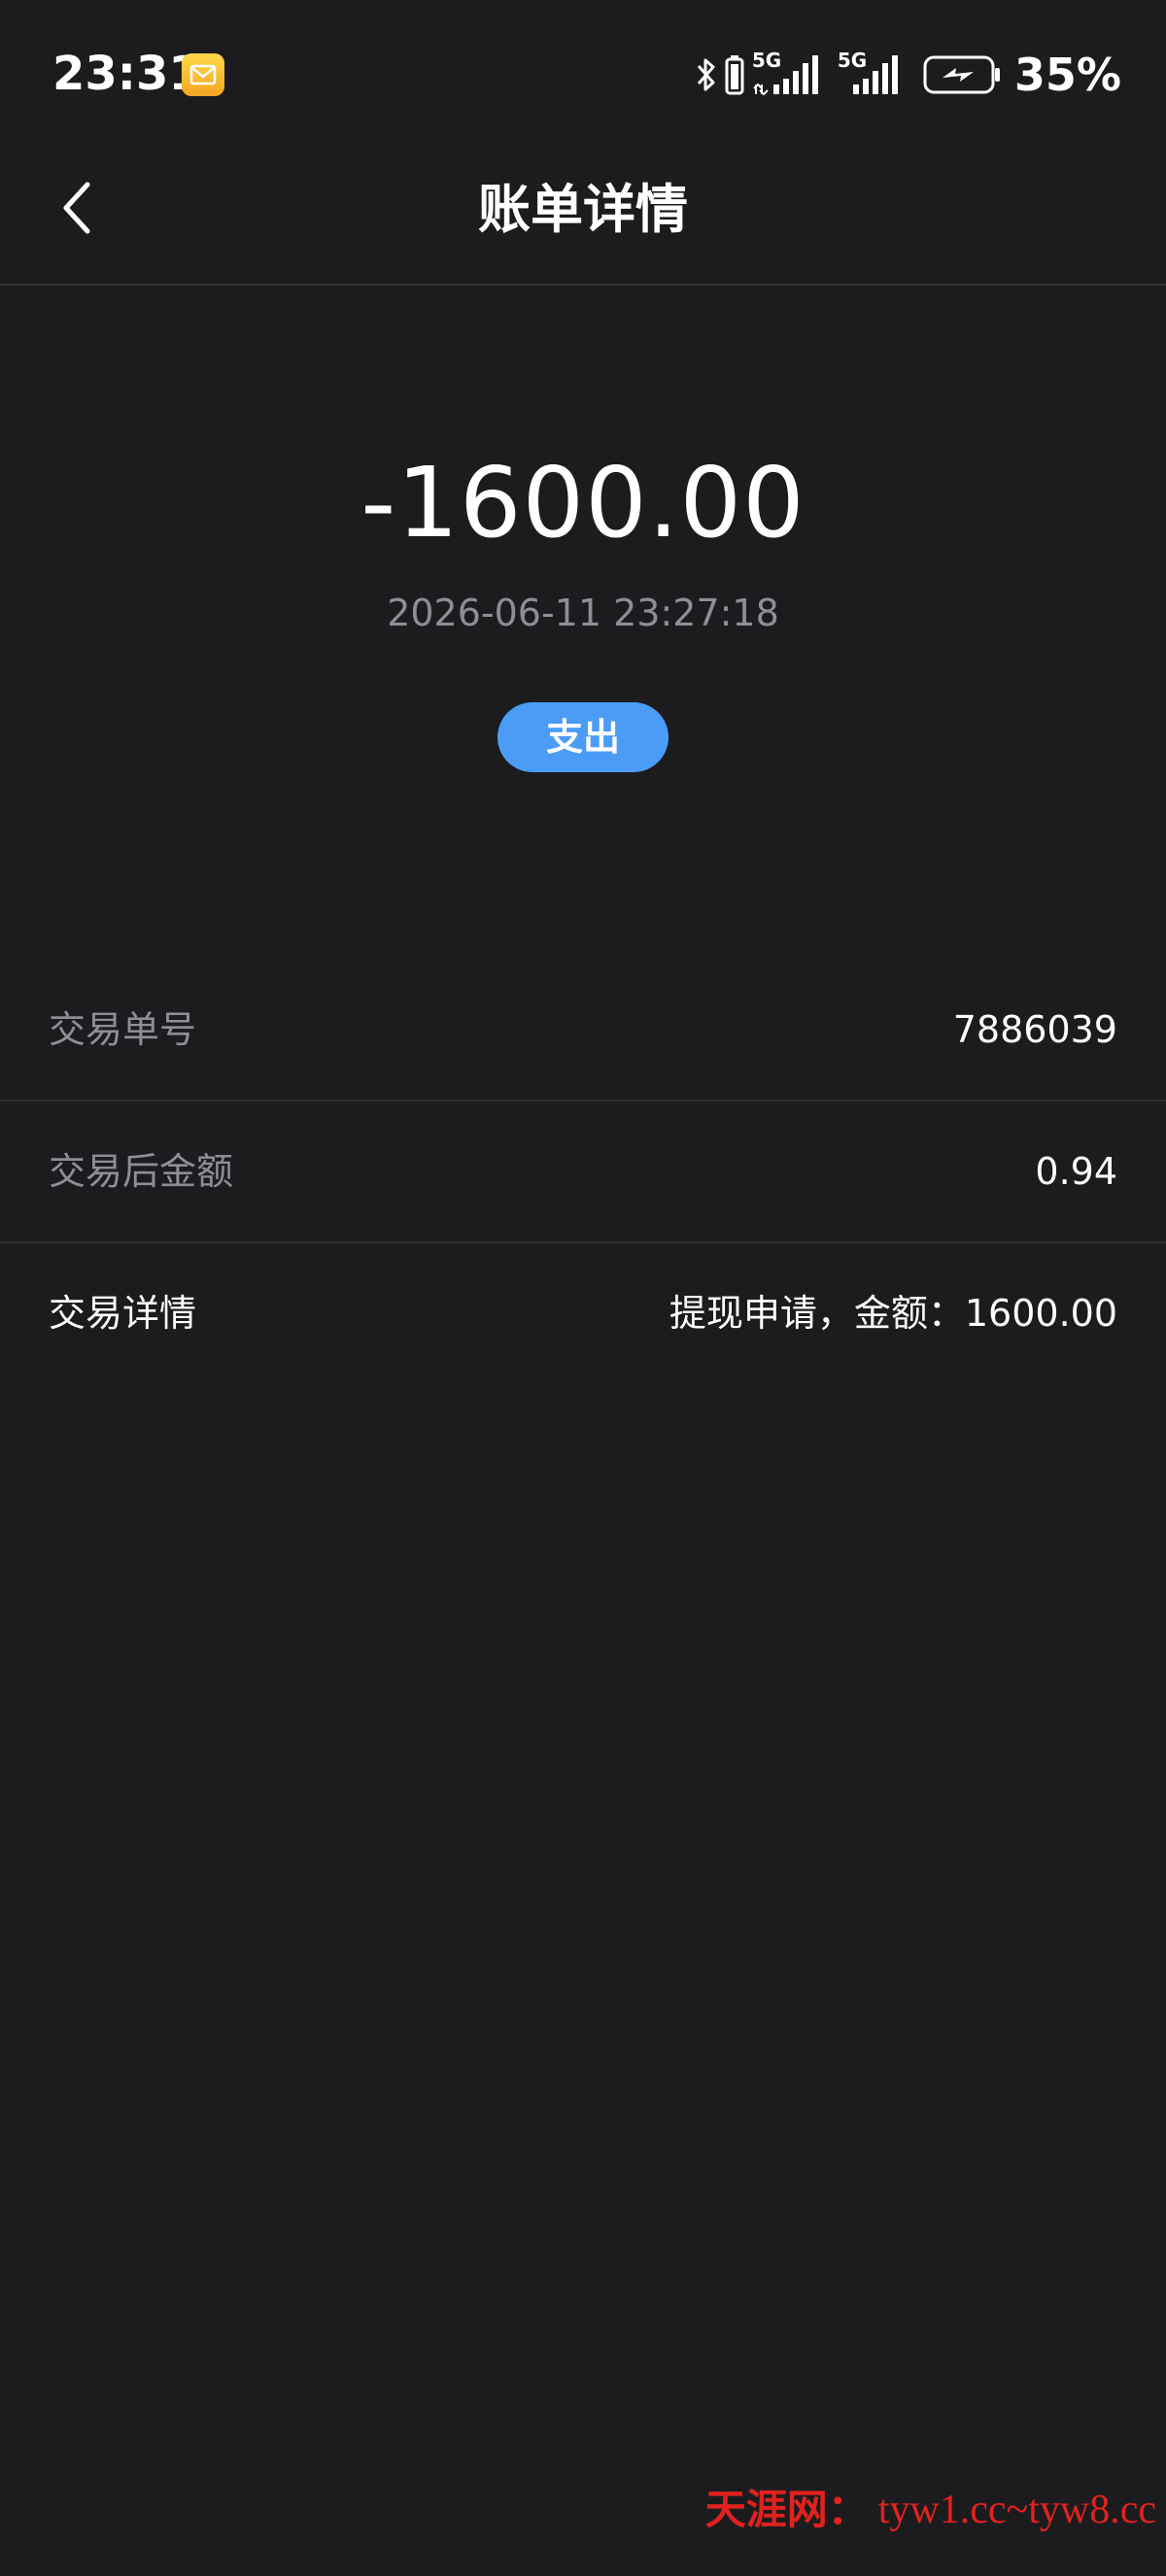  Describe the element at coordinates (583, 737) in the screenshot. I see `transaction-type-badge: 支出` at that location.